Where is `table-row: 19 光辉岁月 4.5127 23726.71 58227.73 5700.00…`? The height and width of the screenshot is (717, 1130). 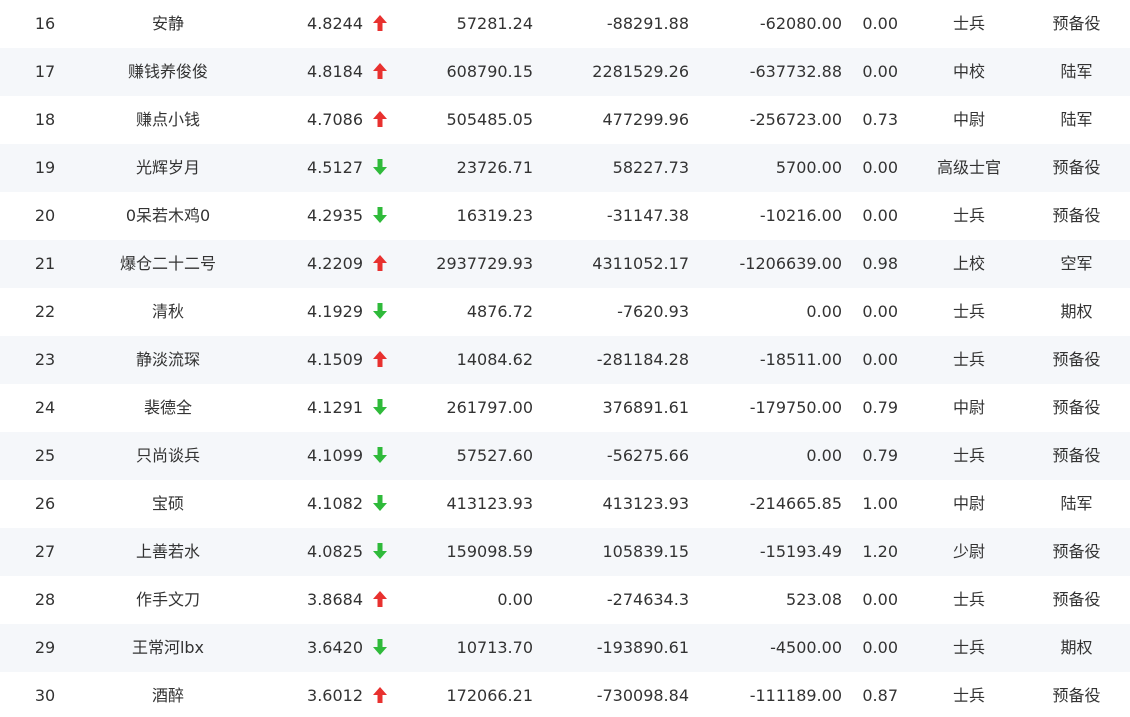 table-row: 19 光辉岁月 4.5127 23726.71 58227.73 5700.00… is located at coordinates (565, 168).